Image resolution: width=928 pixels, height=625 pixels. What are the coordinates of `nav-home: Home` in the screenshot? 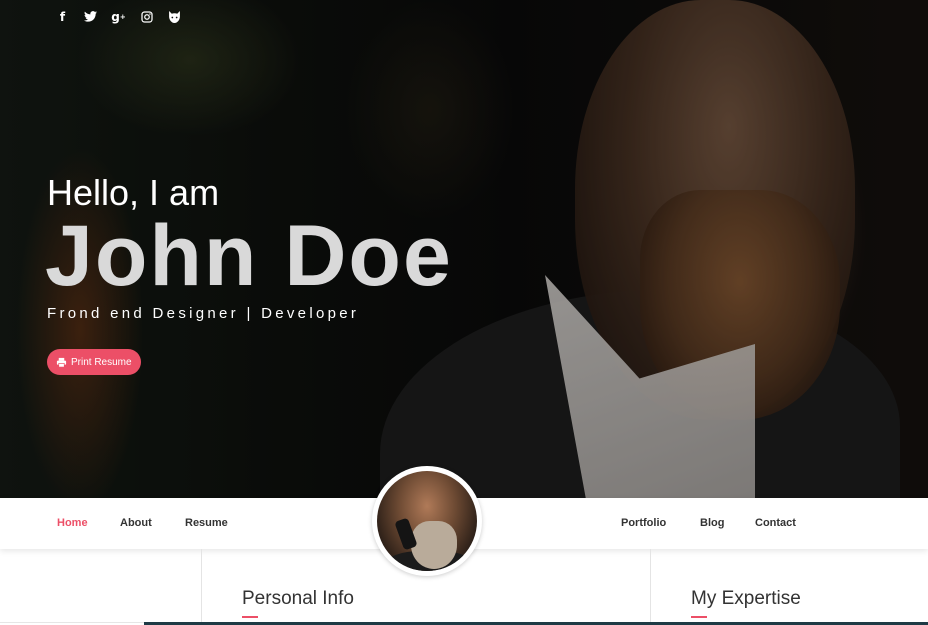 It's located at (72, 523).